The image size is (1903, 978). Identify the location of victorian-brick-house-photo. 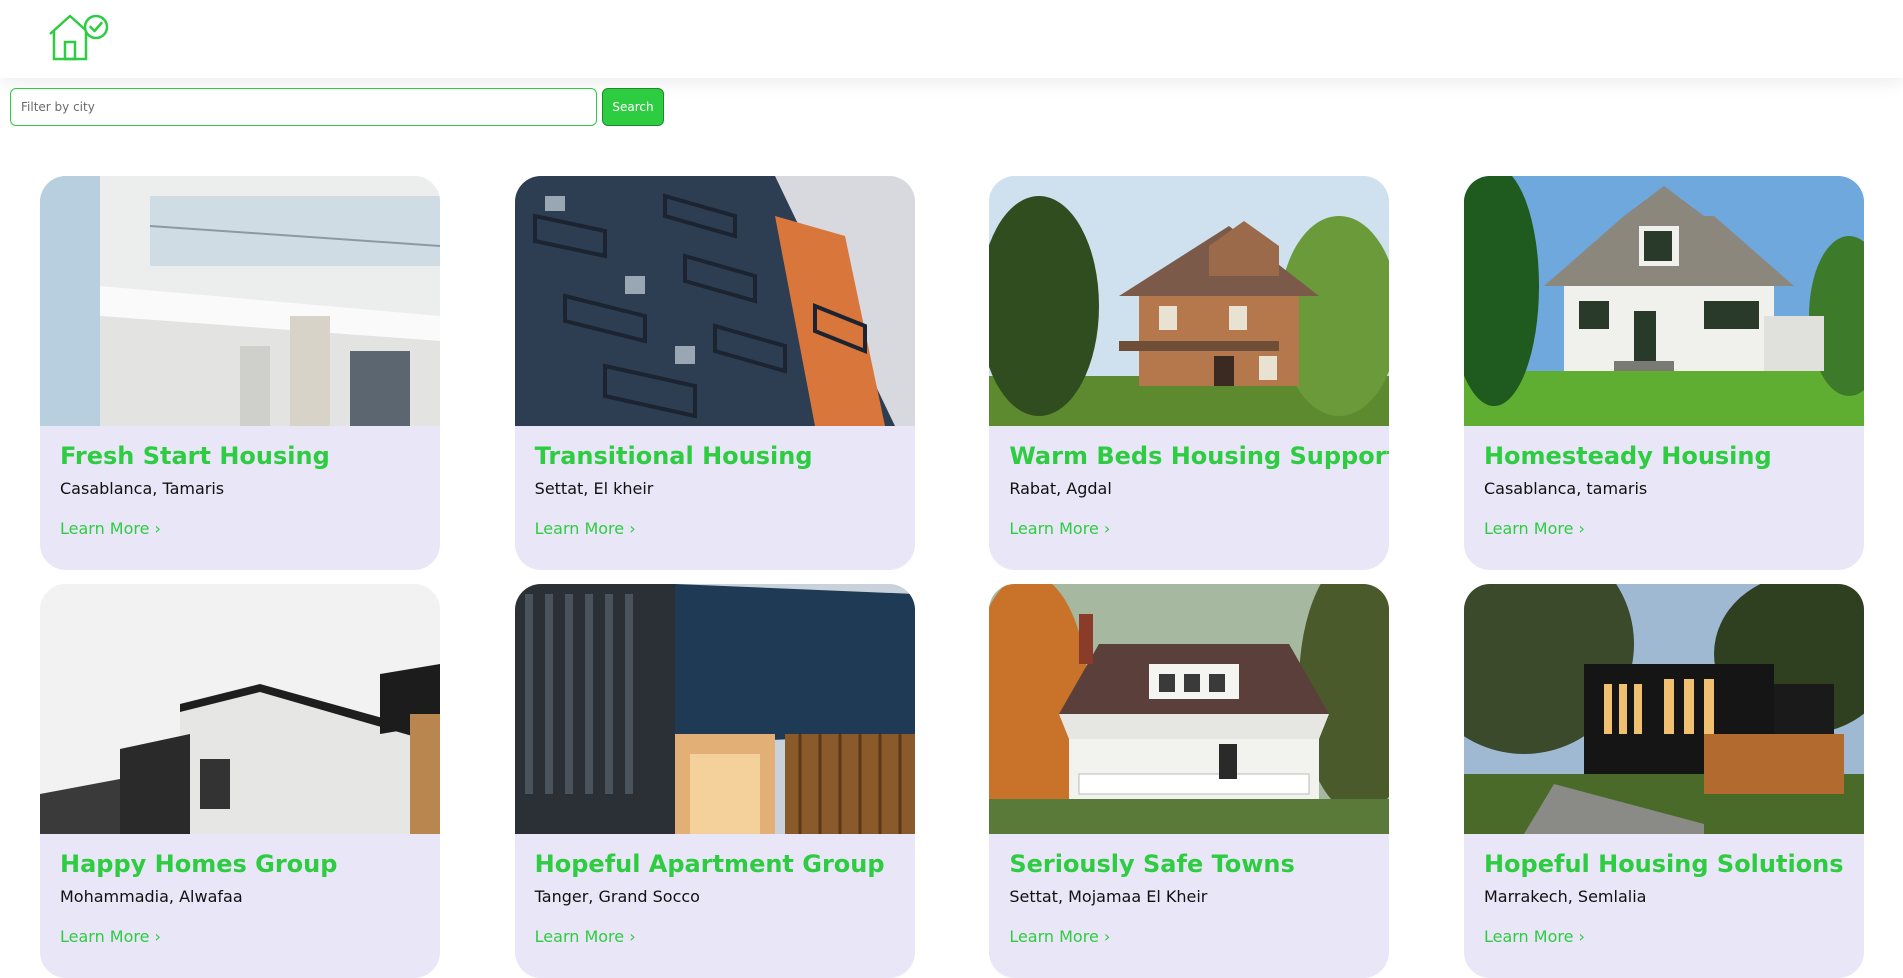
(1189, 301).